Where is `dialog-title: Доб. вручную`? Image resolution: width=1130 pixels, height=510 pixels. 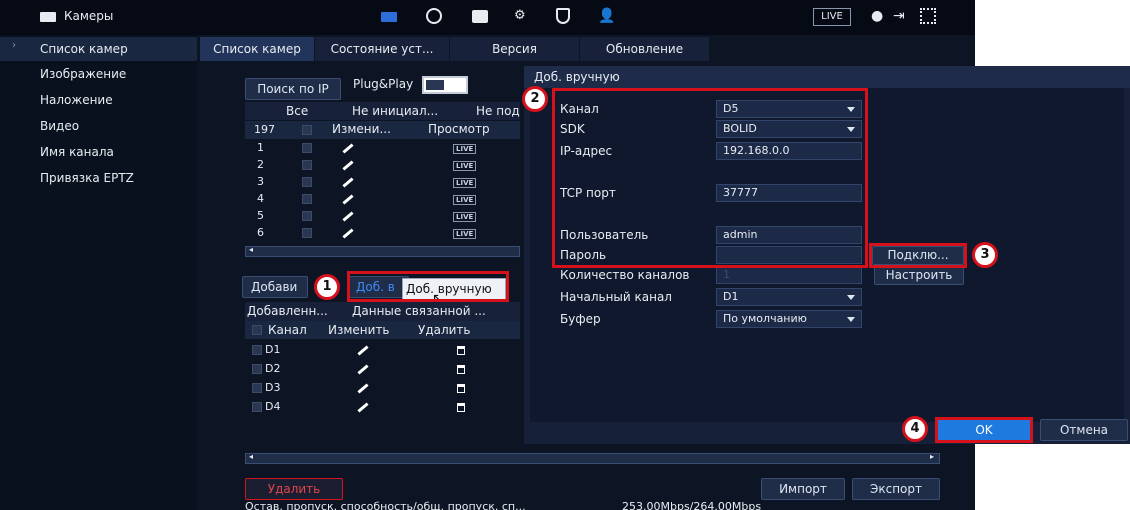 dialog-title: Доб. вручную is located at coordinates (827, 77).